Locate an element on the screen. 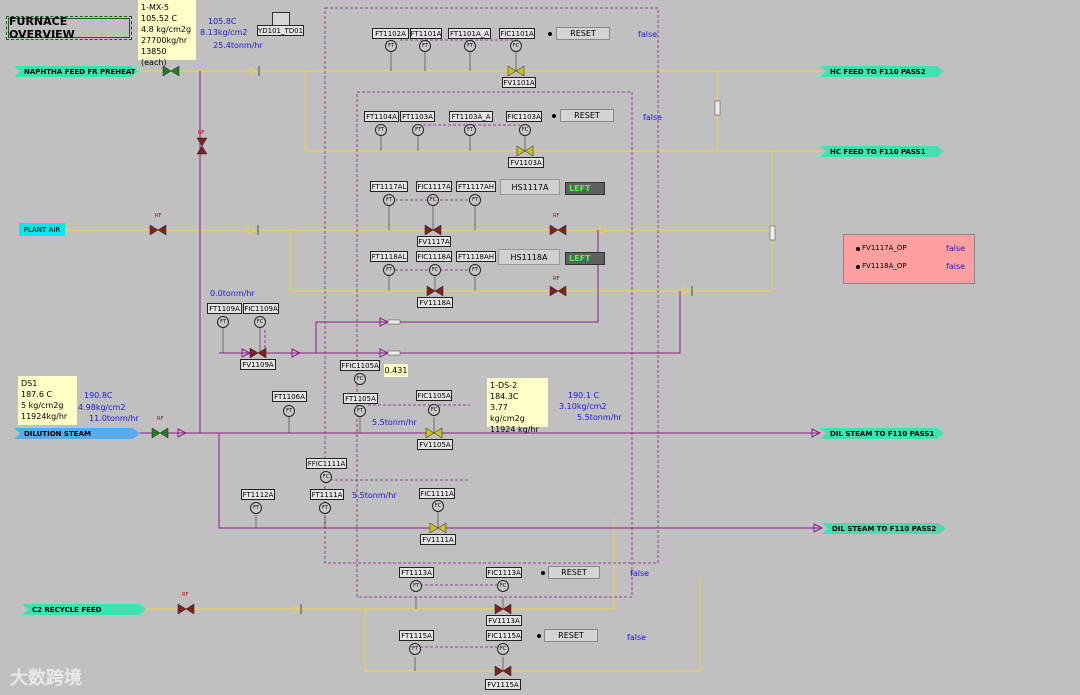 Image resolution: width=1080 pixels, height=695 pixels. ds2-line: 3.77 kg/cm2g is located at coordinates (507, 413).